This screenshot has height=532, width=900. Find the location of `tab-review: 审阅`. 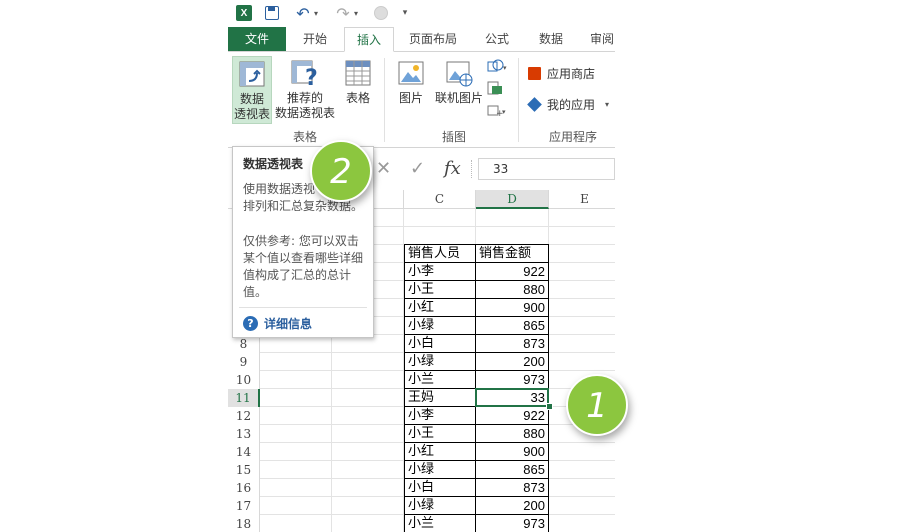

tab-review: 审阅 is located at coordinates (598, 39).